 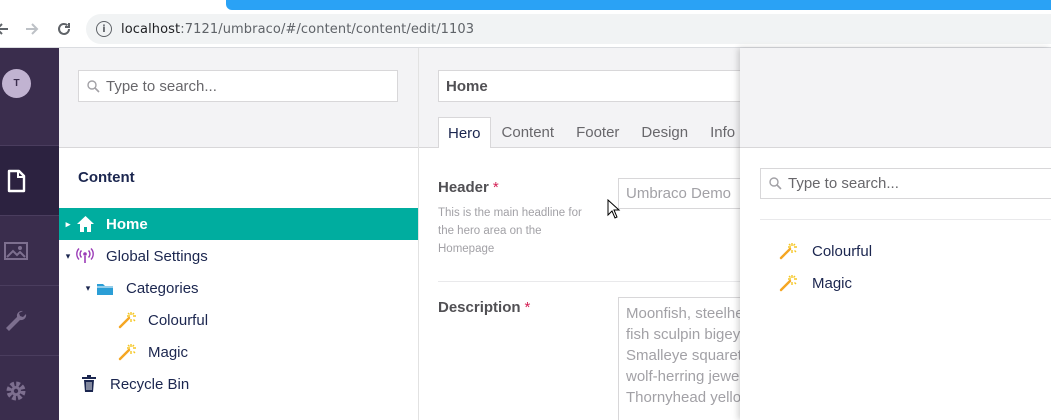 What do you see at coordinates (238, 256) in the screenshot?
I see `tree-node-global-settings: ▾ Global Settings` at bounding box center [238, 256].